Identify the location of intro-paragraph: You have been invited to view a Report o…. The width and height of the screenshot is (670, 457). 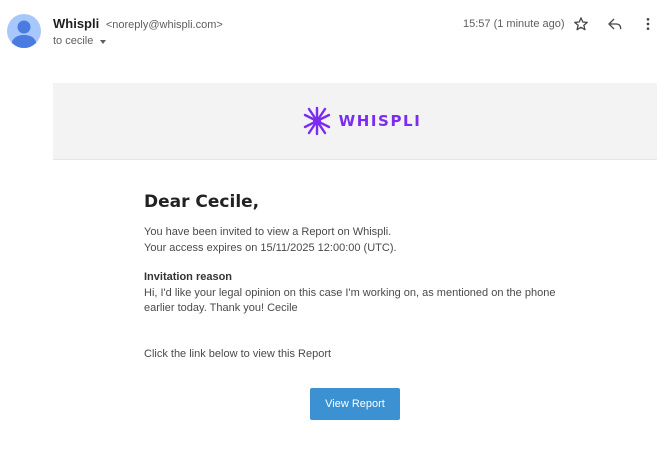
(270, 240).